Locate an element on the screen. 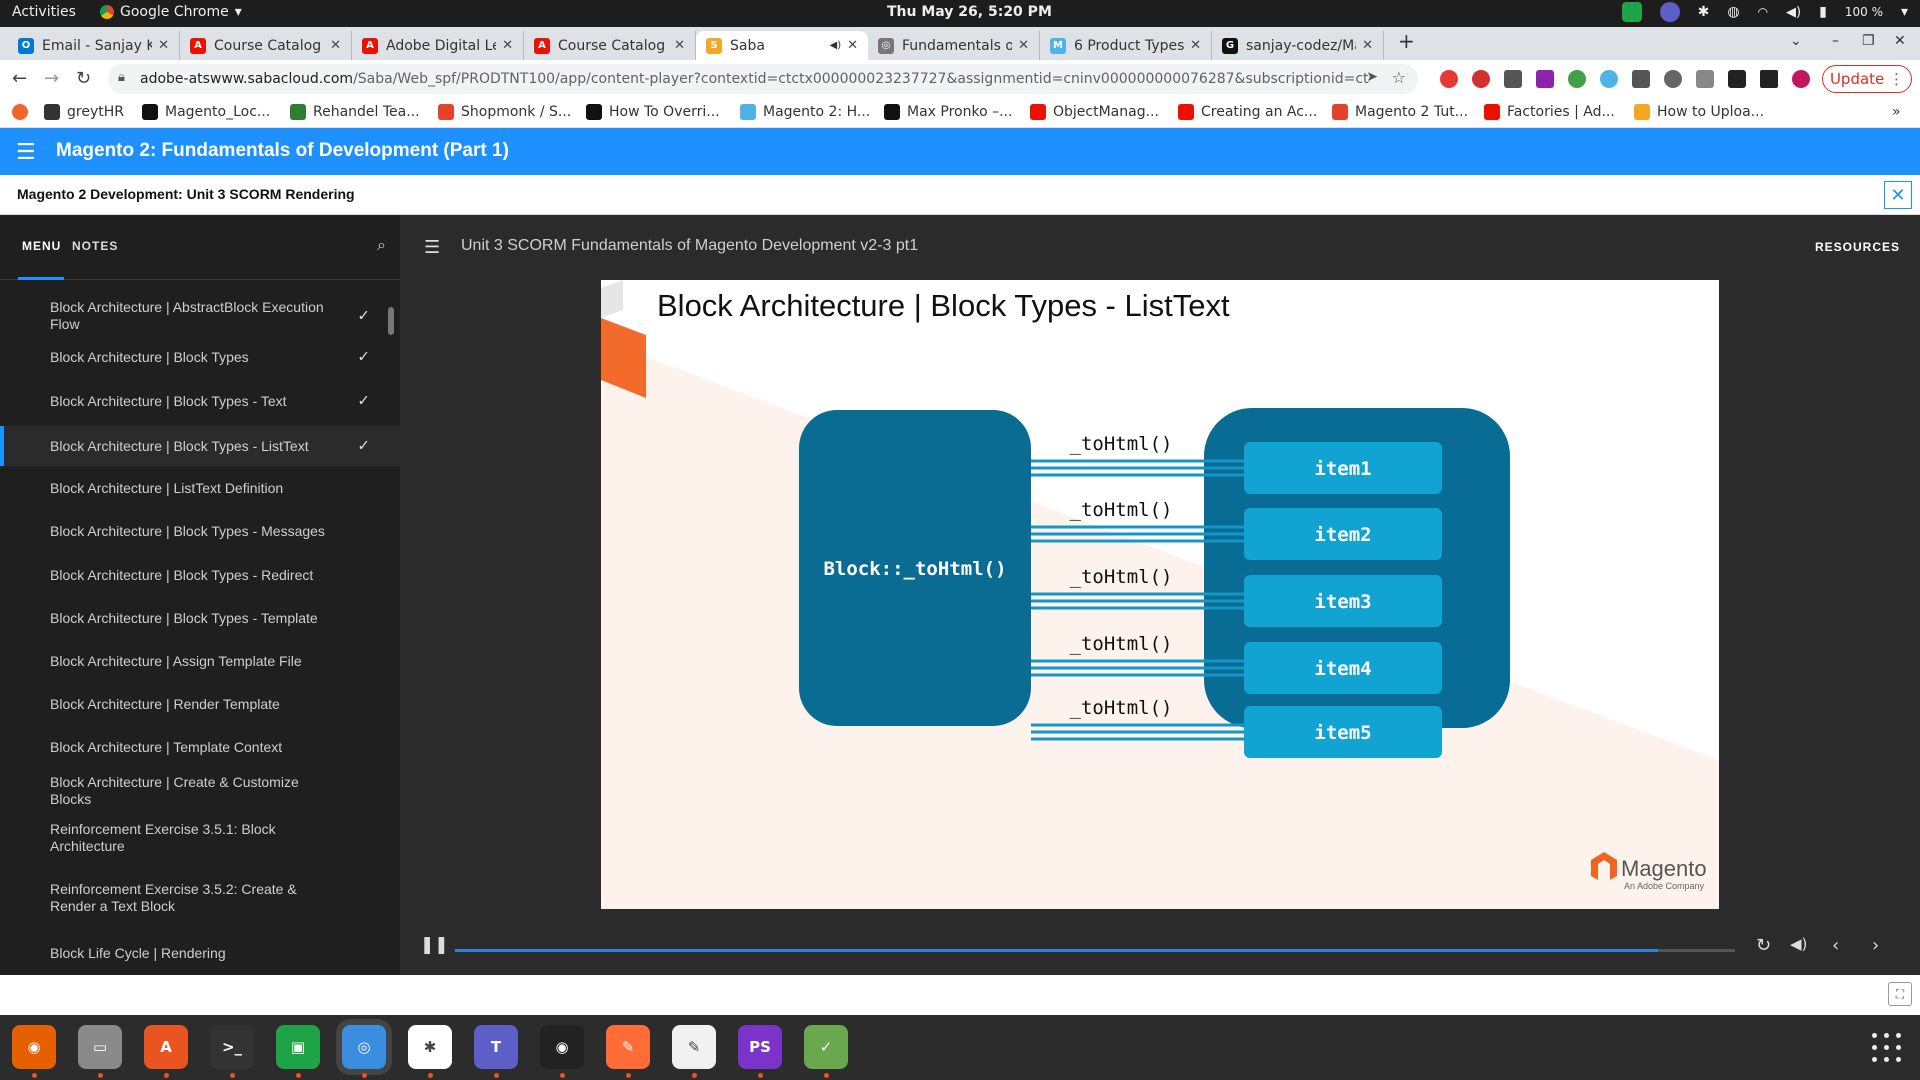 The height and width of the screenshot is (1080, 1920). firefox-icon: ◉ is located at coordinates (34, 1047).